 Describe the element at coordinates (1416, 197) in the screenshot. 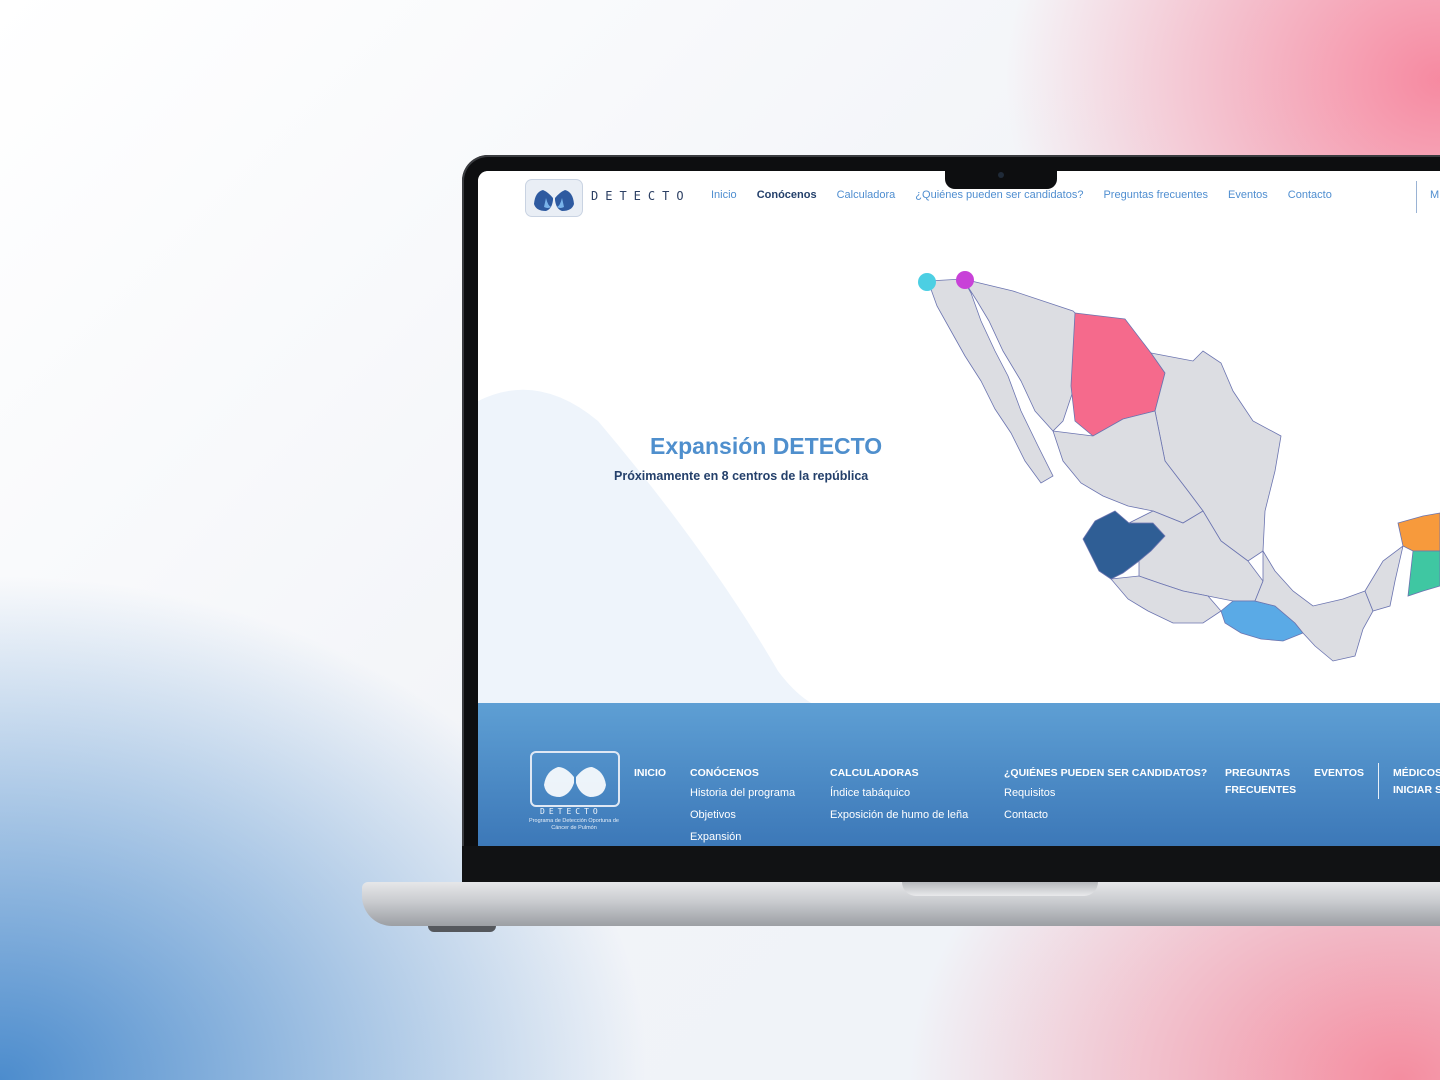

I see `nav-divider` at that location.